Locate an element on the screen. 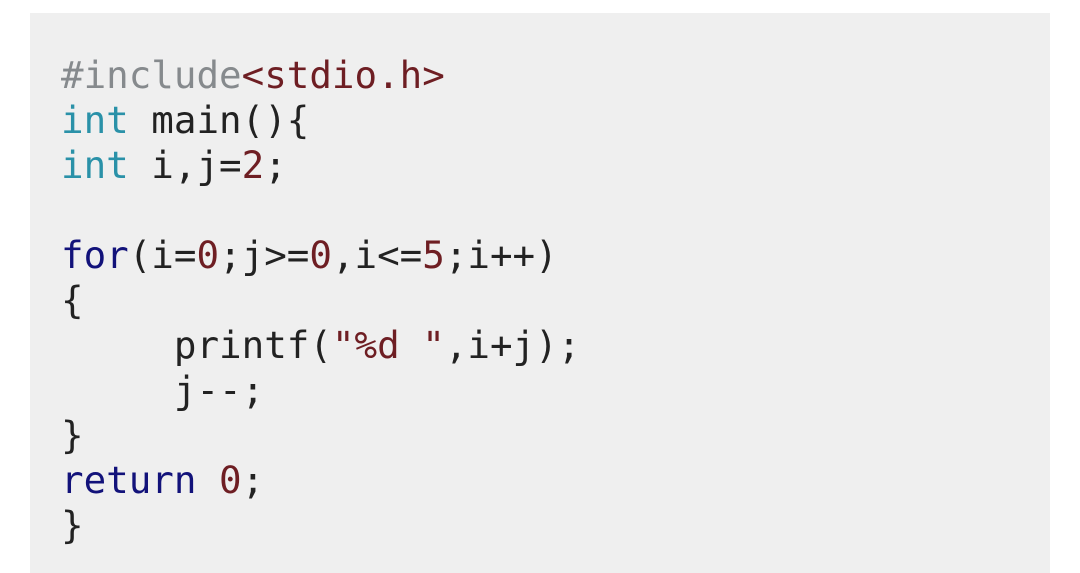 The height and width of the screenshot is (573, 1080). code-line: j--; is located at coordinates (540, 390).